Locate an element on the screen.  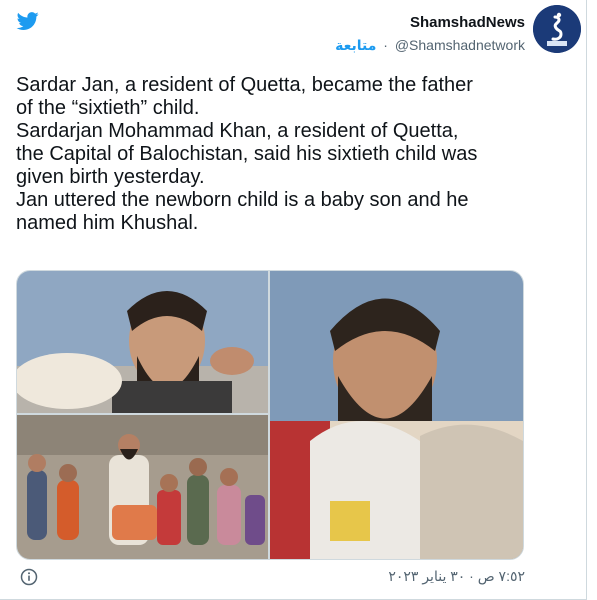
author-handle: @Shamshadnetwork is located at coordinates (460, 45).